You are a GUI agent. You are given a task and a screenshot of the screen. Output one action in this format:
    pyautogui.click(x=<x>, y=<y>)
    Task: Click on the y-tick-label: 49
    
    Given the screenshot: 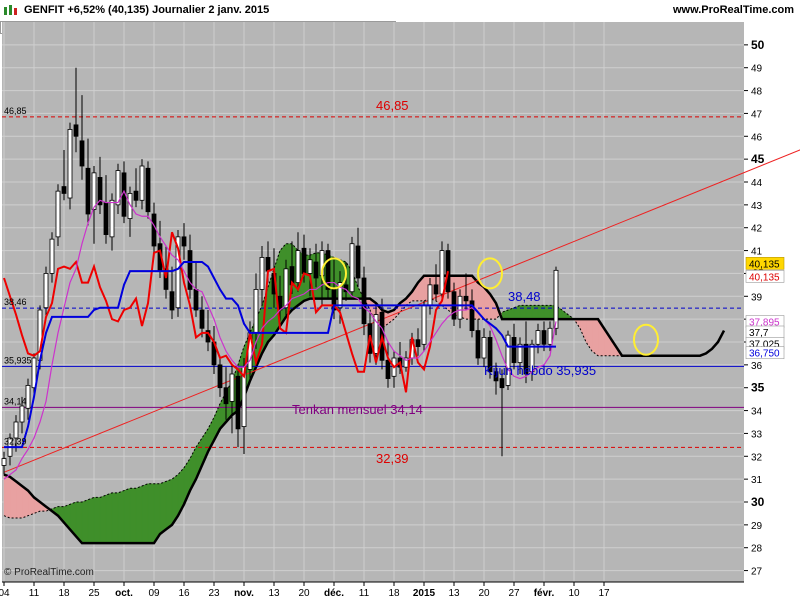 What is the action you would take?
    pyautogui.click(x=757, y=69)
    